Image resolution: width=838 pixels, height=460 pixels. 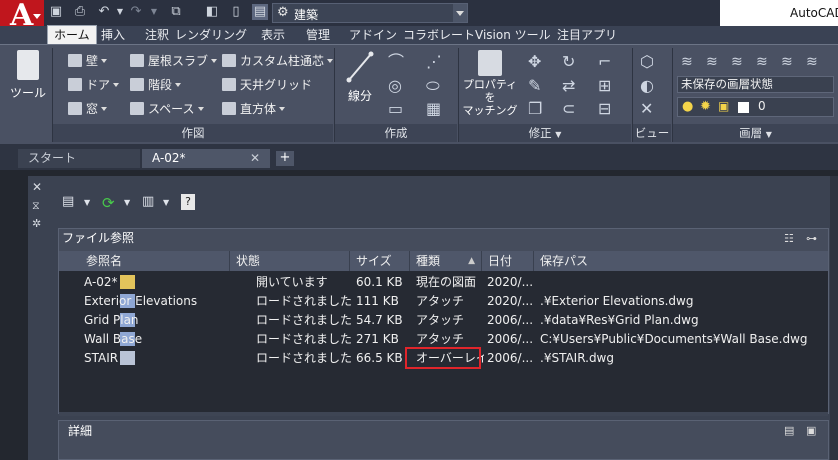 I want to click on hatch-icon: ▦, so click(x=433, y=109).